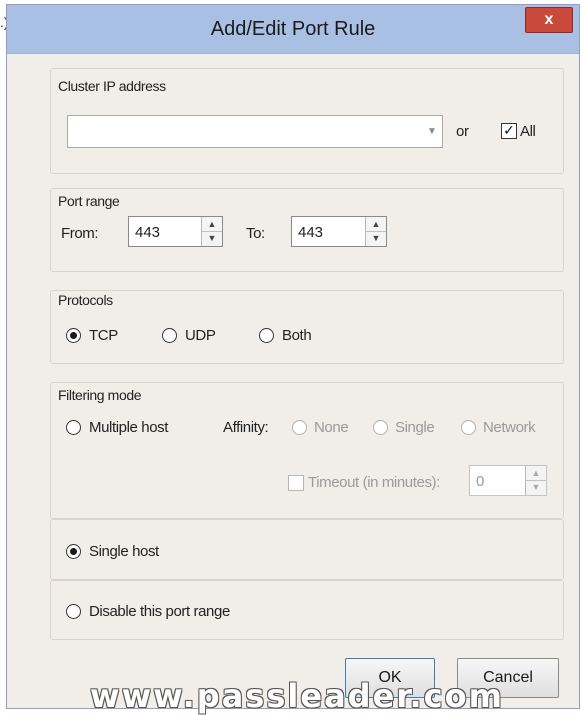 Image resolution: width=582 pixels, height=715 pixels. Describe the element at coordinates (468, 427) in the screenshot. I see `radio-affinity-network` at that location.